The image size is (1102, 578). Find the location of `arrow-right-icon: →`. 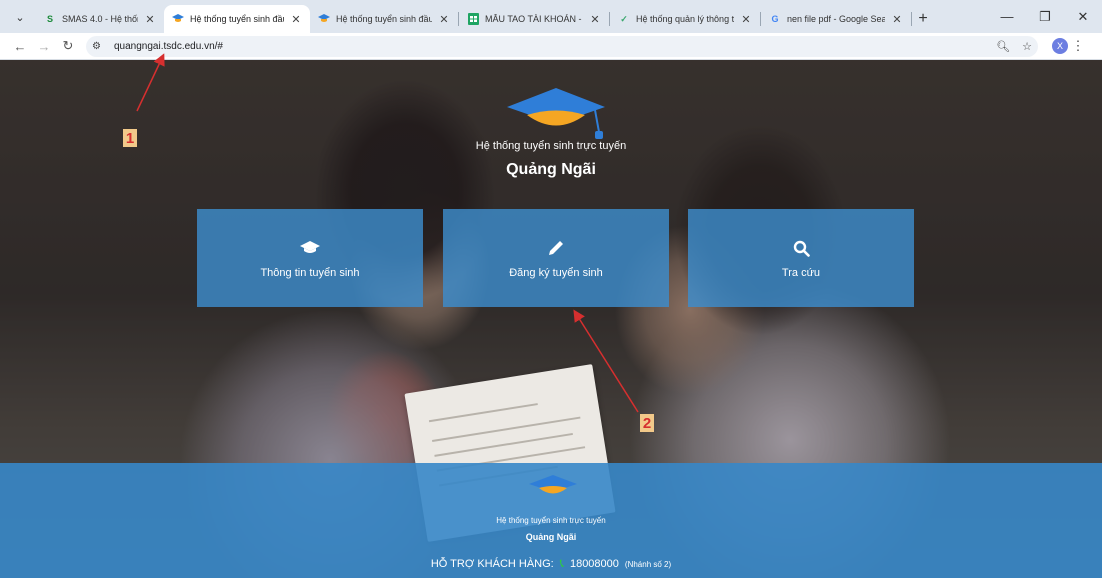

arrow-right-icon: → is located at coordinates (44, 46).